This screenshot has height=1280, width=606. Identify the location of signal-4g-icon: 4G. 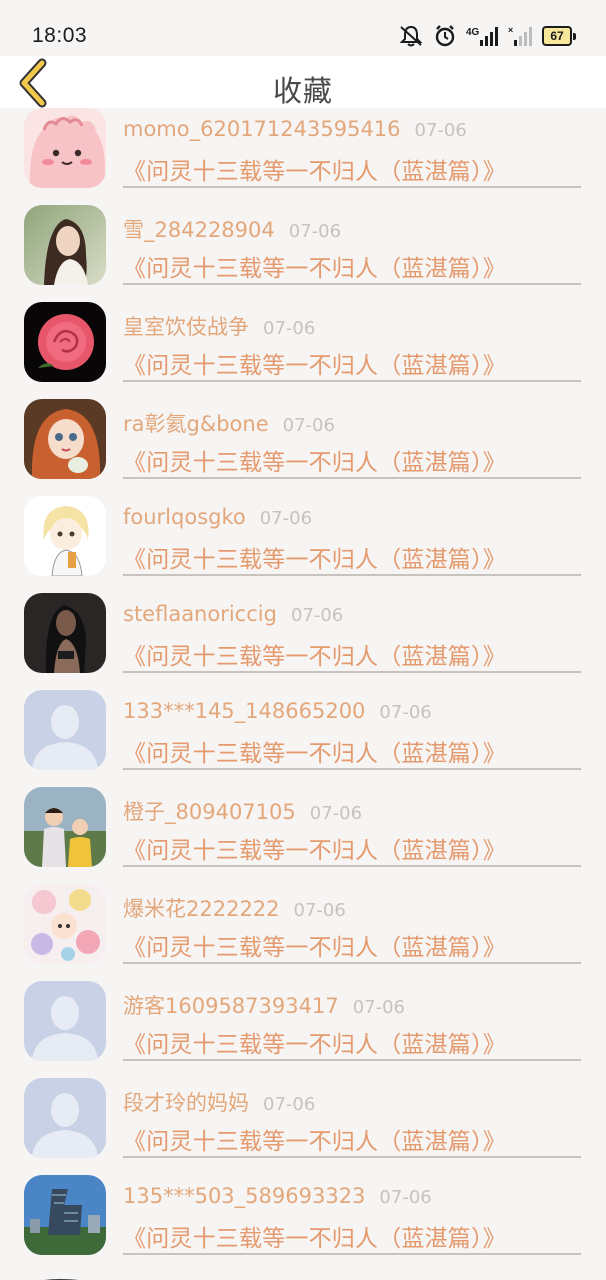
(482, 36).